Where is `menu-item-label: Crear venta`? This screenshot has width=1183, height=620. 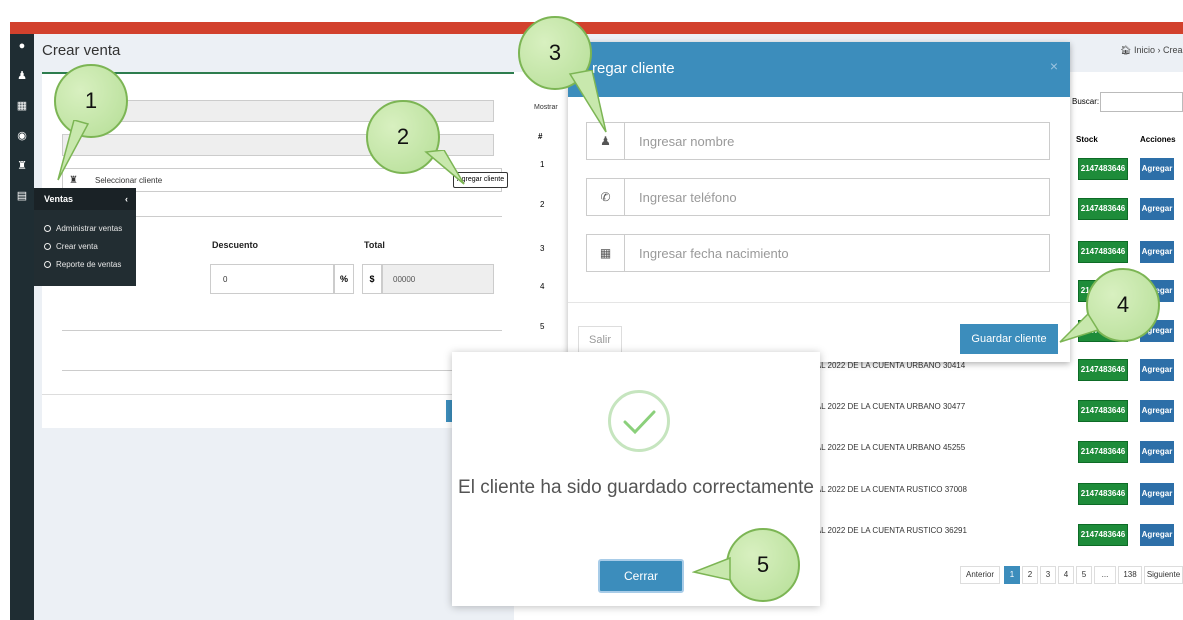 menu-item-label: Crear venta is located at coordinates (77, 246).